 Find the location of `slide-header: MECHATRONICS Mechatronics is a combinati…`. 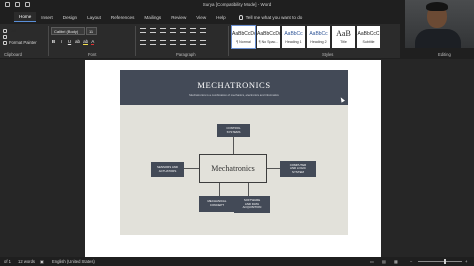

slide-header: MECHATRONICS Mechatronics is a combinati… is located at coordinates (234, 87).